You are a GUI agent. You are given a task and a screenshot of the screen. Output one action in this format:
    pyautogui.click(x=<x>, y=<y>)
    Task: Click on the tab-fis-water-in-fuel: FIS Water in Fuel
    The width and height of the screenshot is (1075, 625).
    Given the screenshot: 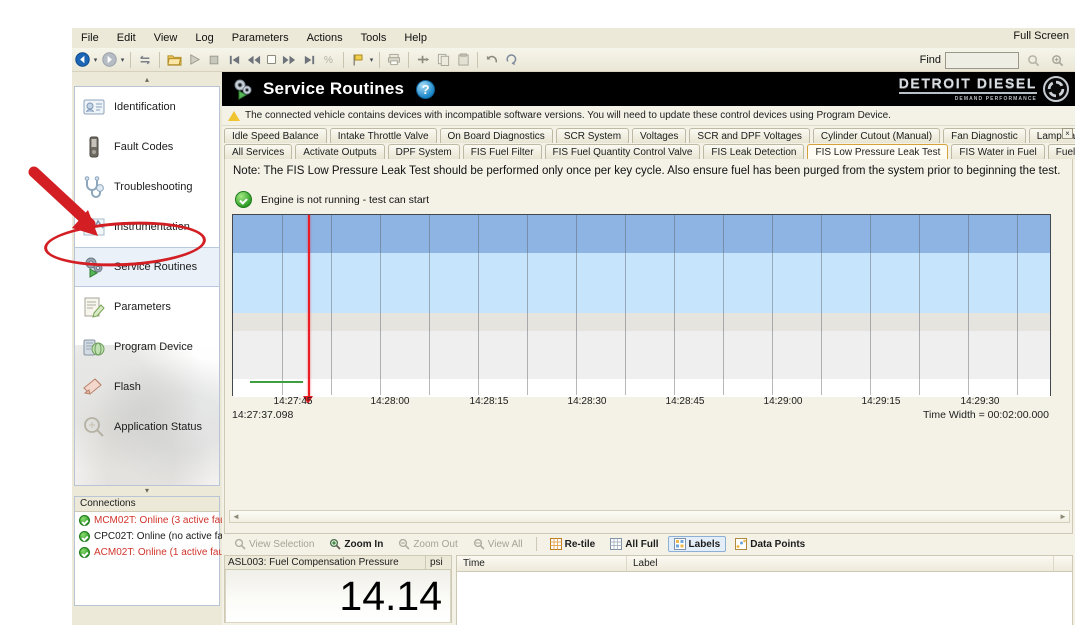 What is the action you would take?
    pyautogui.click(x=998, y=151)
    